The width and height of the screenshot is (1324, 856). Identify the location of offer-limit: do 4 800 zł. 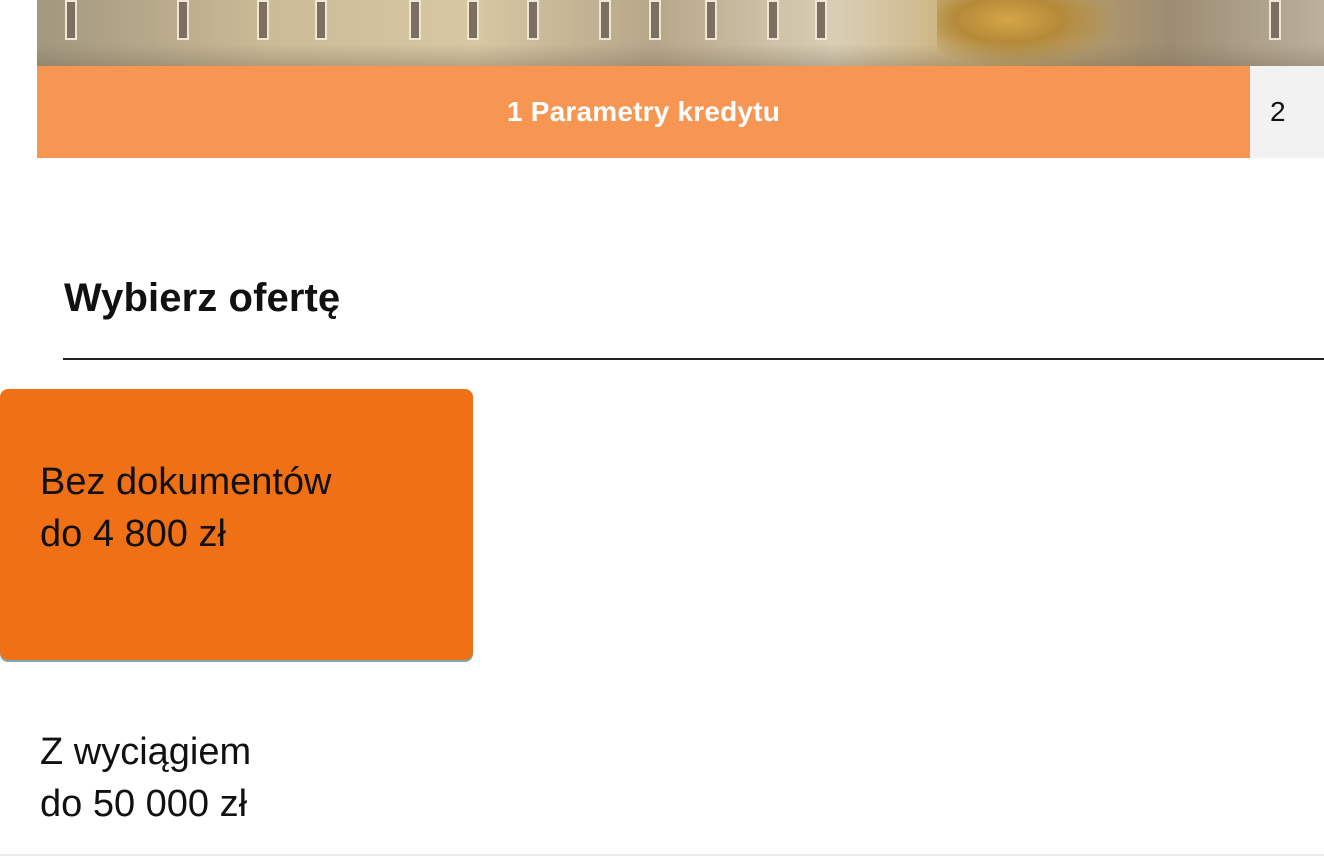
(133, 534).